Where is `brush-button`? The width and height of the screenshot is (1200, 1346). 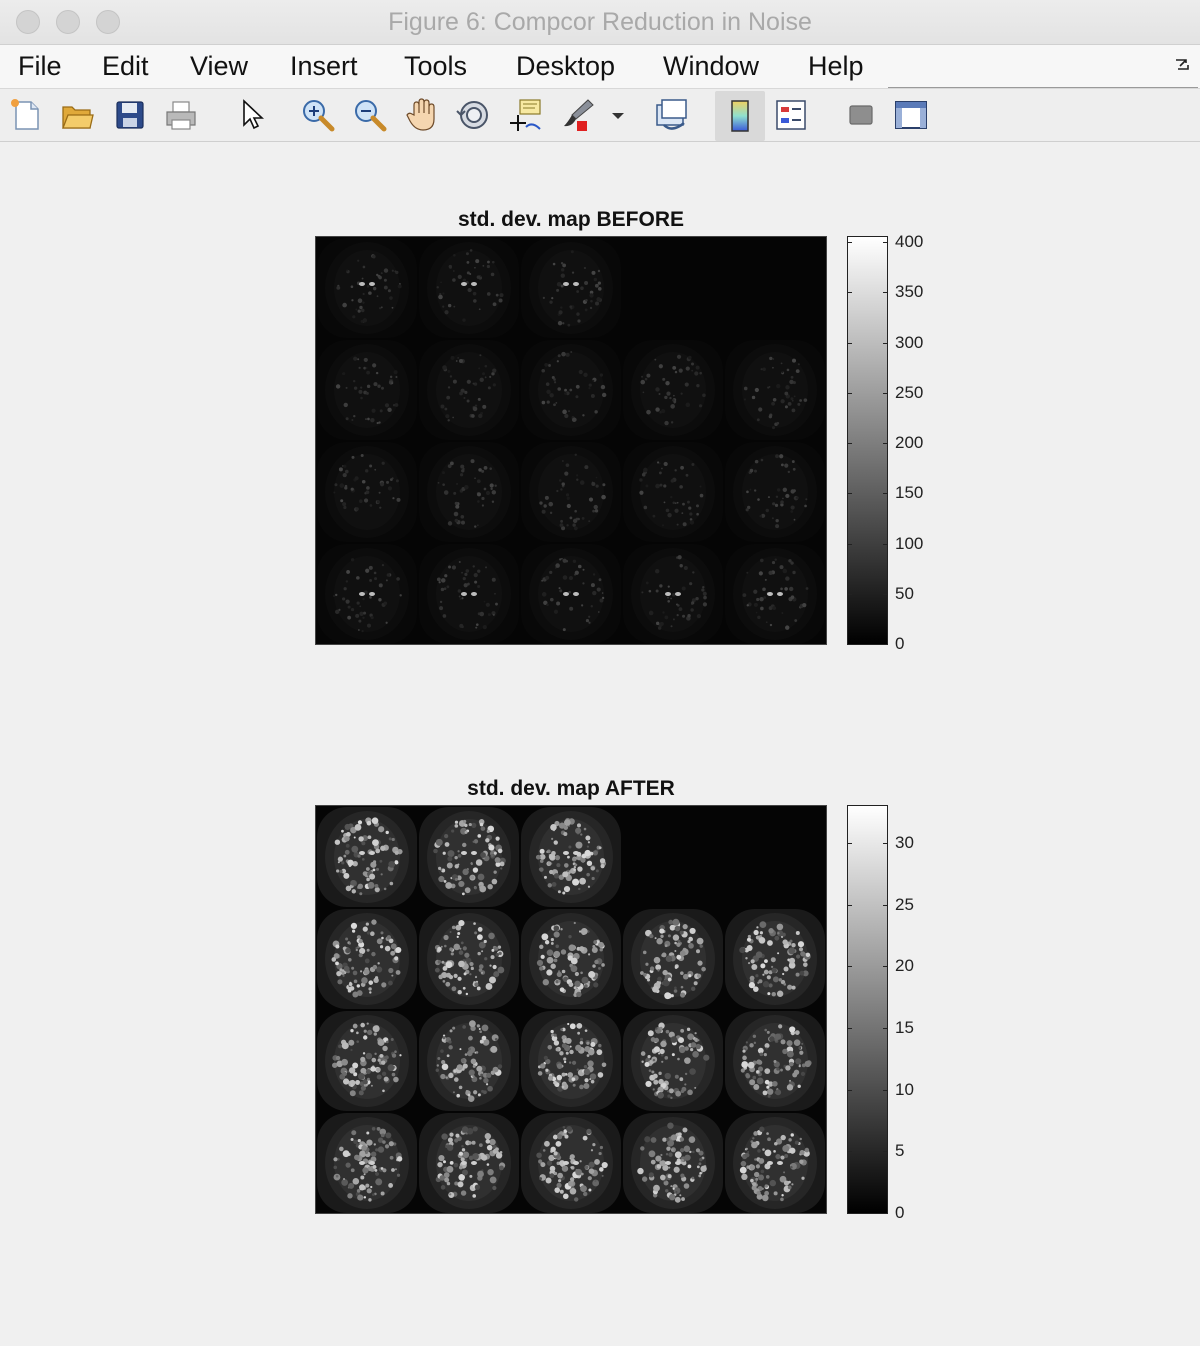
brush-button is located at coordinates (578, 115).